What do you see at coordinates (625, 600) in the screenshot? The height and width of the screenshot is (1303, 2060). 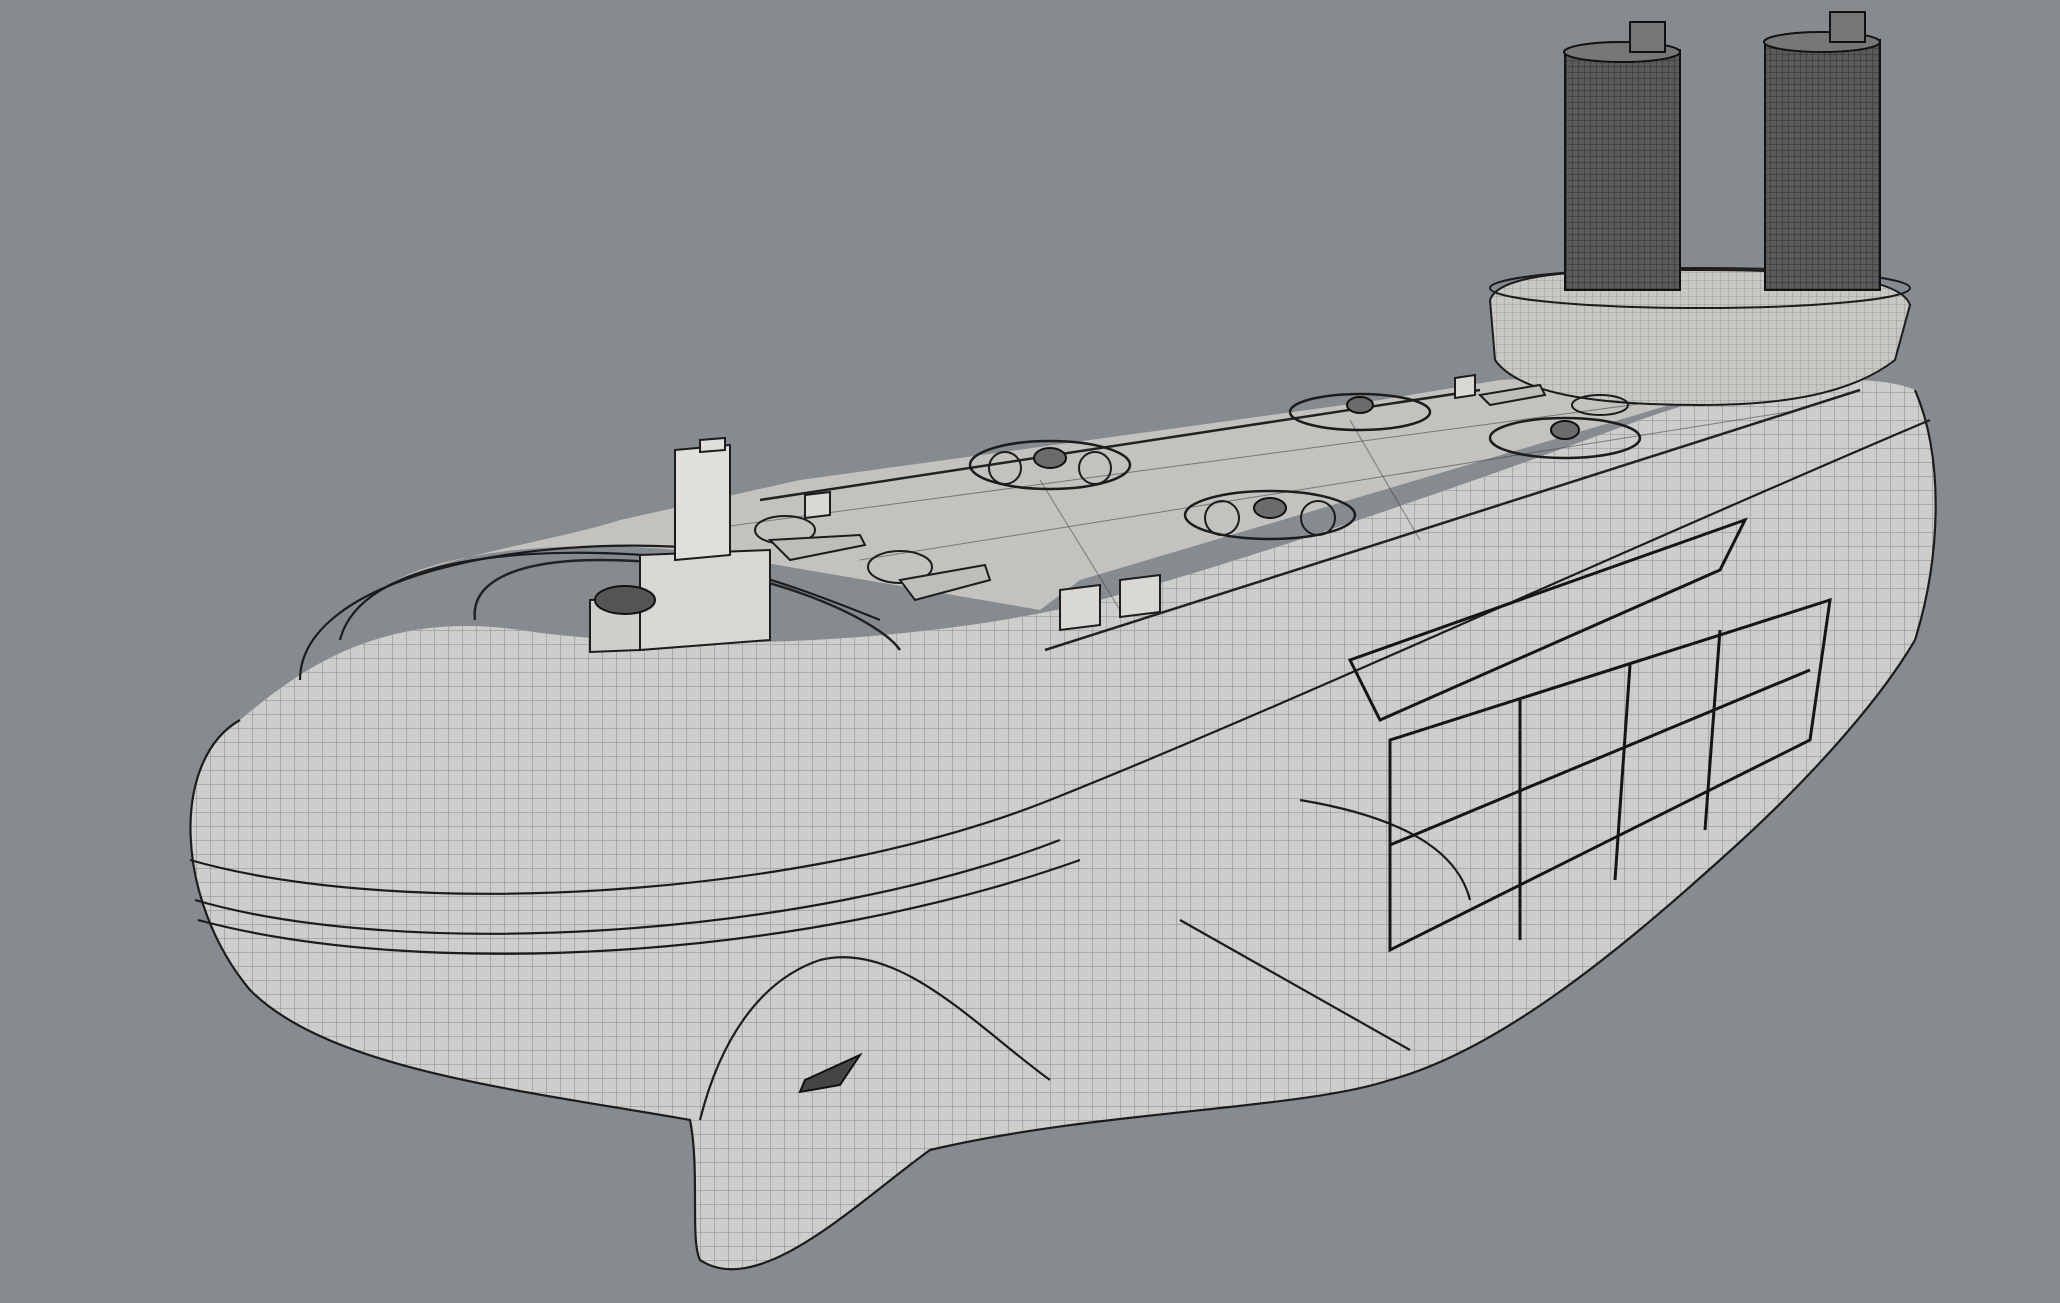 I see `radome-icon` at bounding box center [625, 600].